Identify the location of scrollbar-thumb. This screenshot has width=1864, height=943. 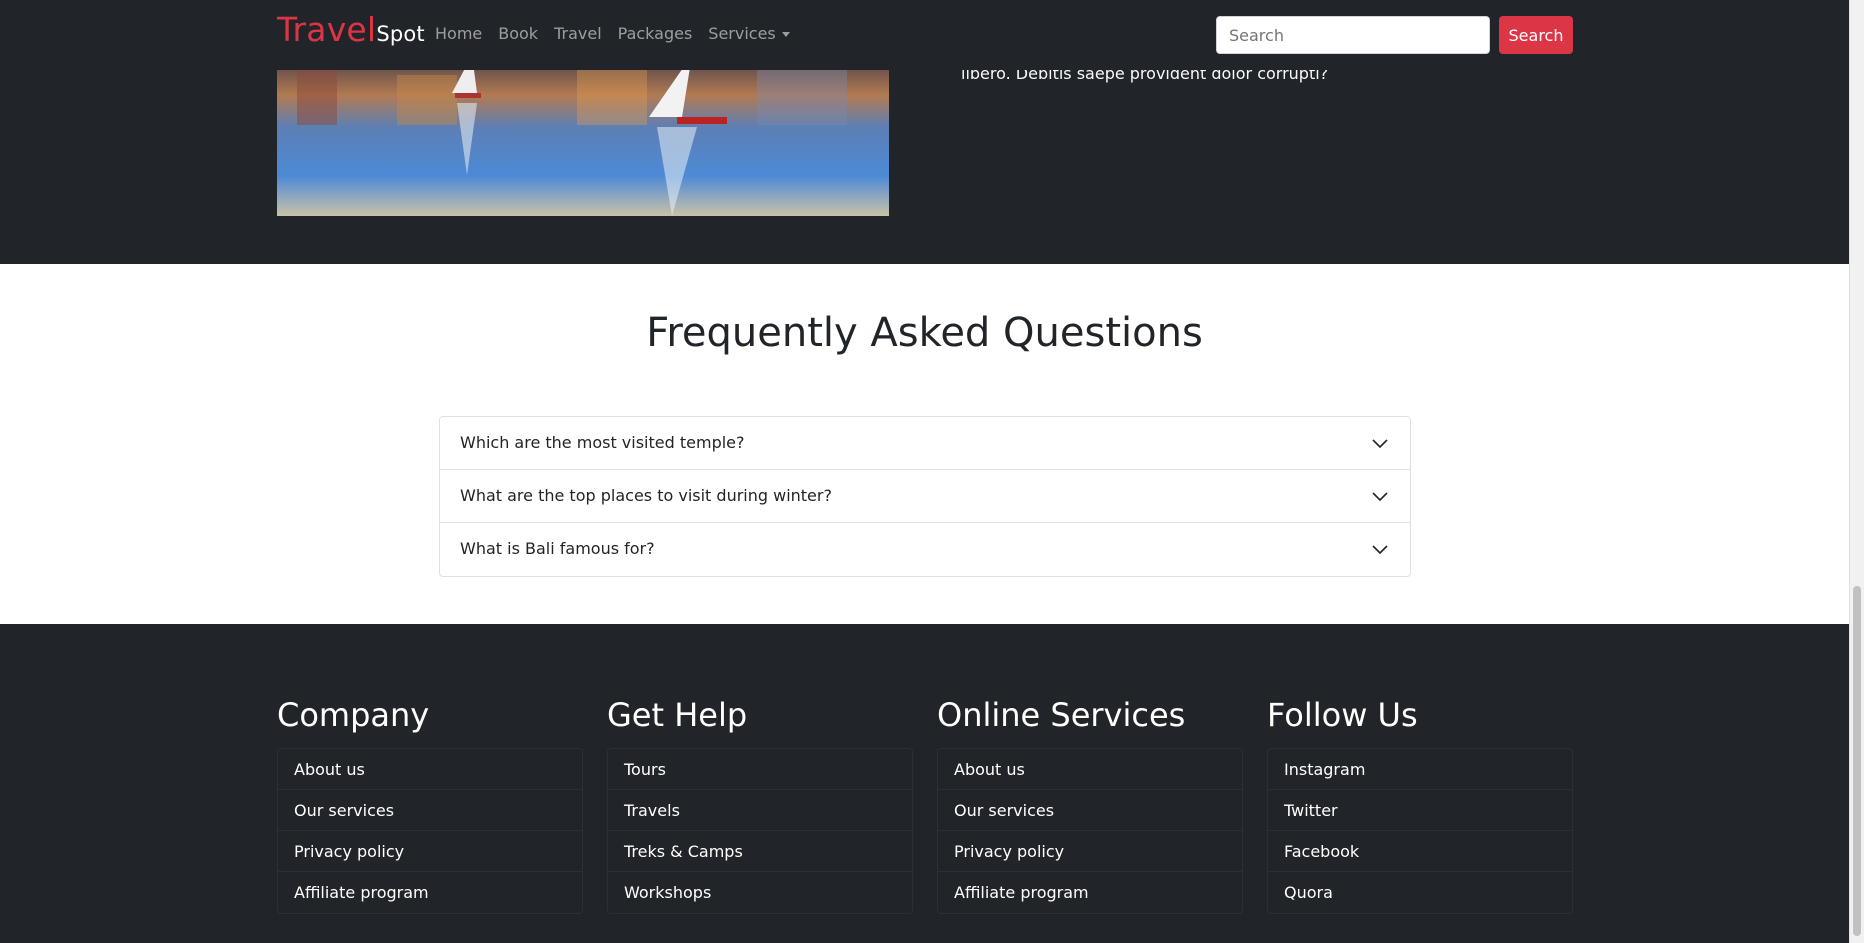
(1857, 761).